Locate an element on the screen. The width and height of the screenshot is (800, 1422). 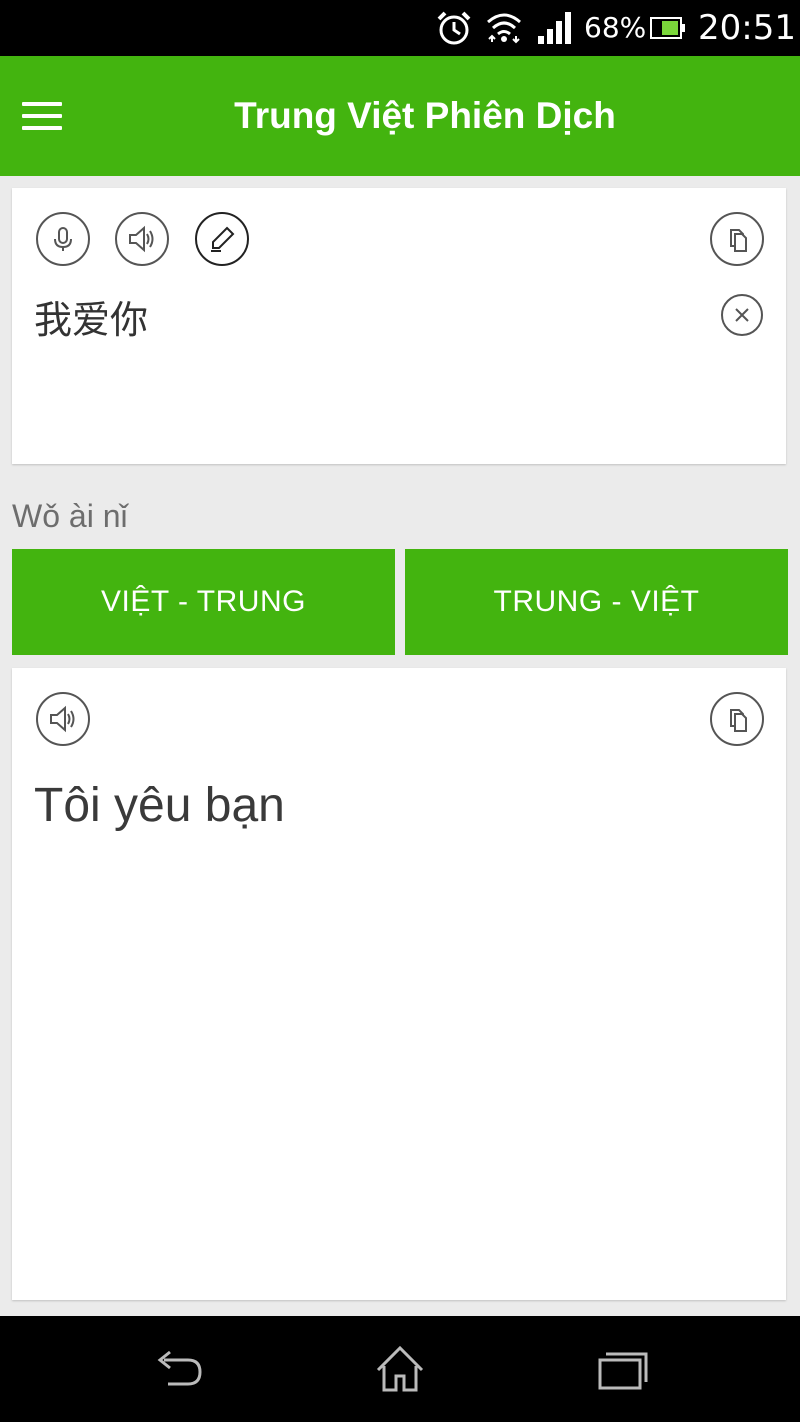
recent-apps-icon is located at coordinates (623, 1371).